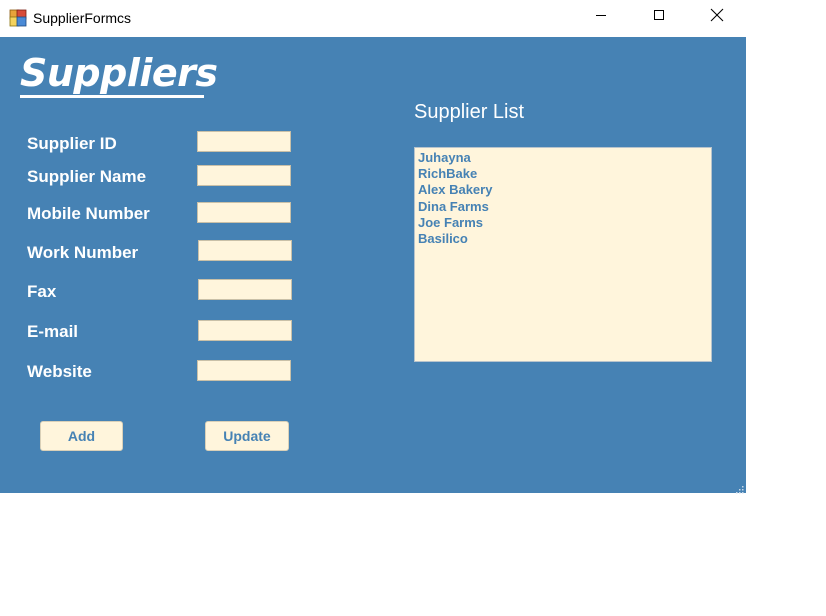 The height and width of the screenshot is (616, 826). I want to click on mobile-number-label: Mobile Number, so click(88, 213).